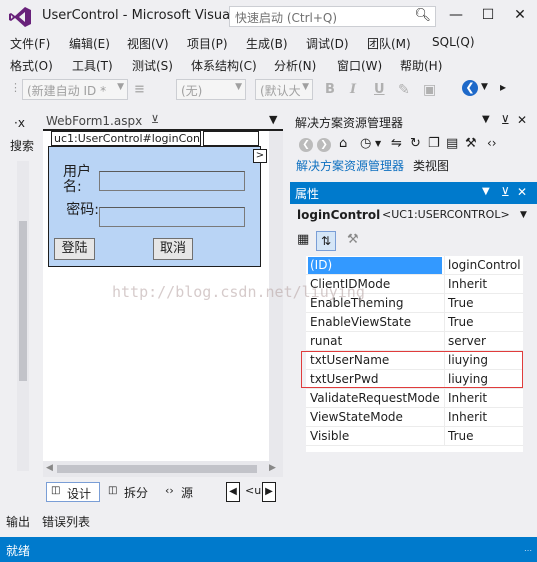  I want to click on back-arrow-icon: ❮, so click(470, 88).